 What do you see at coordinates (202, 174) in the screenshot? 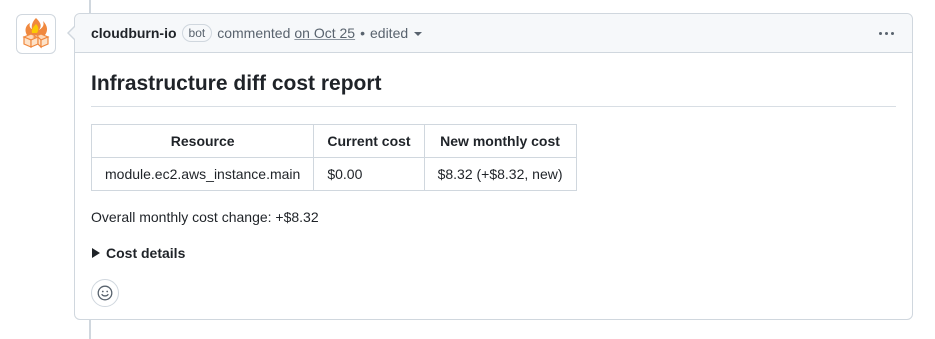
I see `table-cell: module.ec2.aws_instance.main` at bounding box center [202, 174].